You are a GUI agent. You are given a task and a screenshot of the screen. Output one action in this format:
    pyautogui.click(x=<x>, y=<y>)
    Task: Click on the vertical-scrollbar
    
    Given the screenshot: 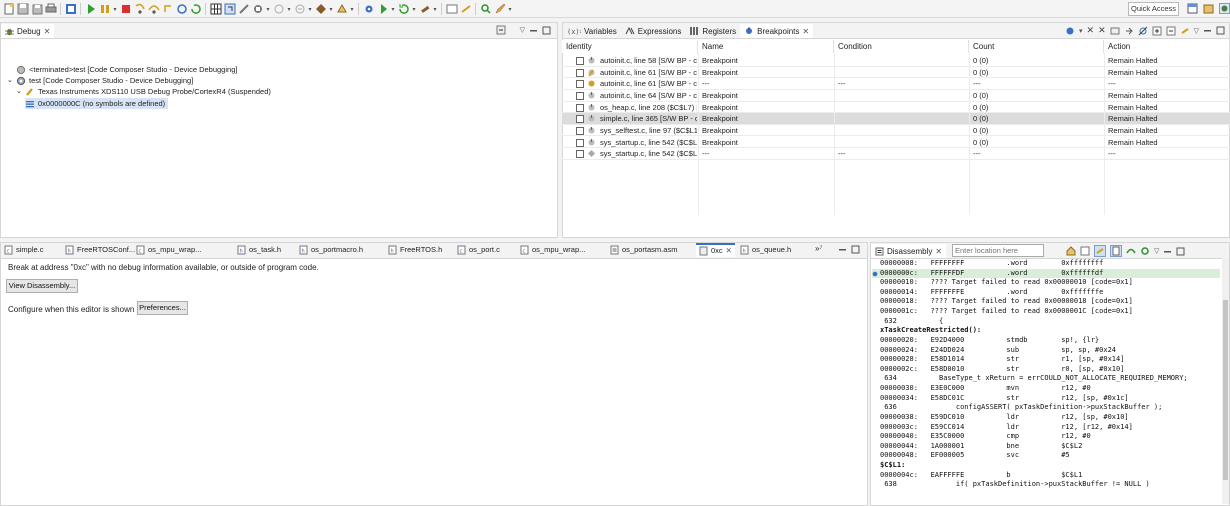 What is the action you would take?
    pyautogui.click(x=1225, y=381)
    